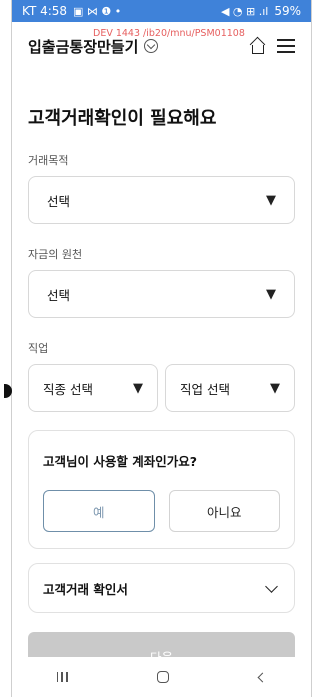 This screenshot has width=323, height=697. Describe the element at coordinates (161, 46) in the screenshot. I see `app-header: DEV 1443 /ib20/mnu/PSM01108 입출금통장만들기` at that location.